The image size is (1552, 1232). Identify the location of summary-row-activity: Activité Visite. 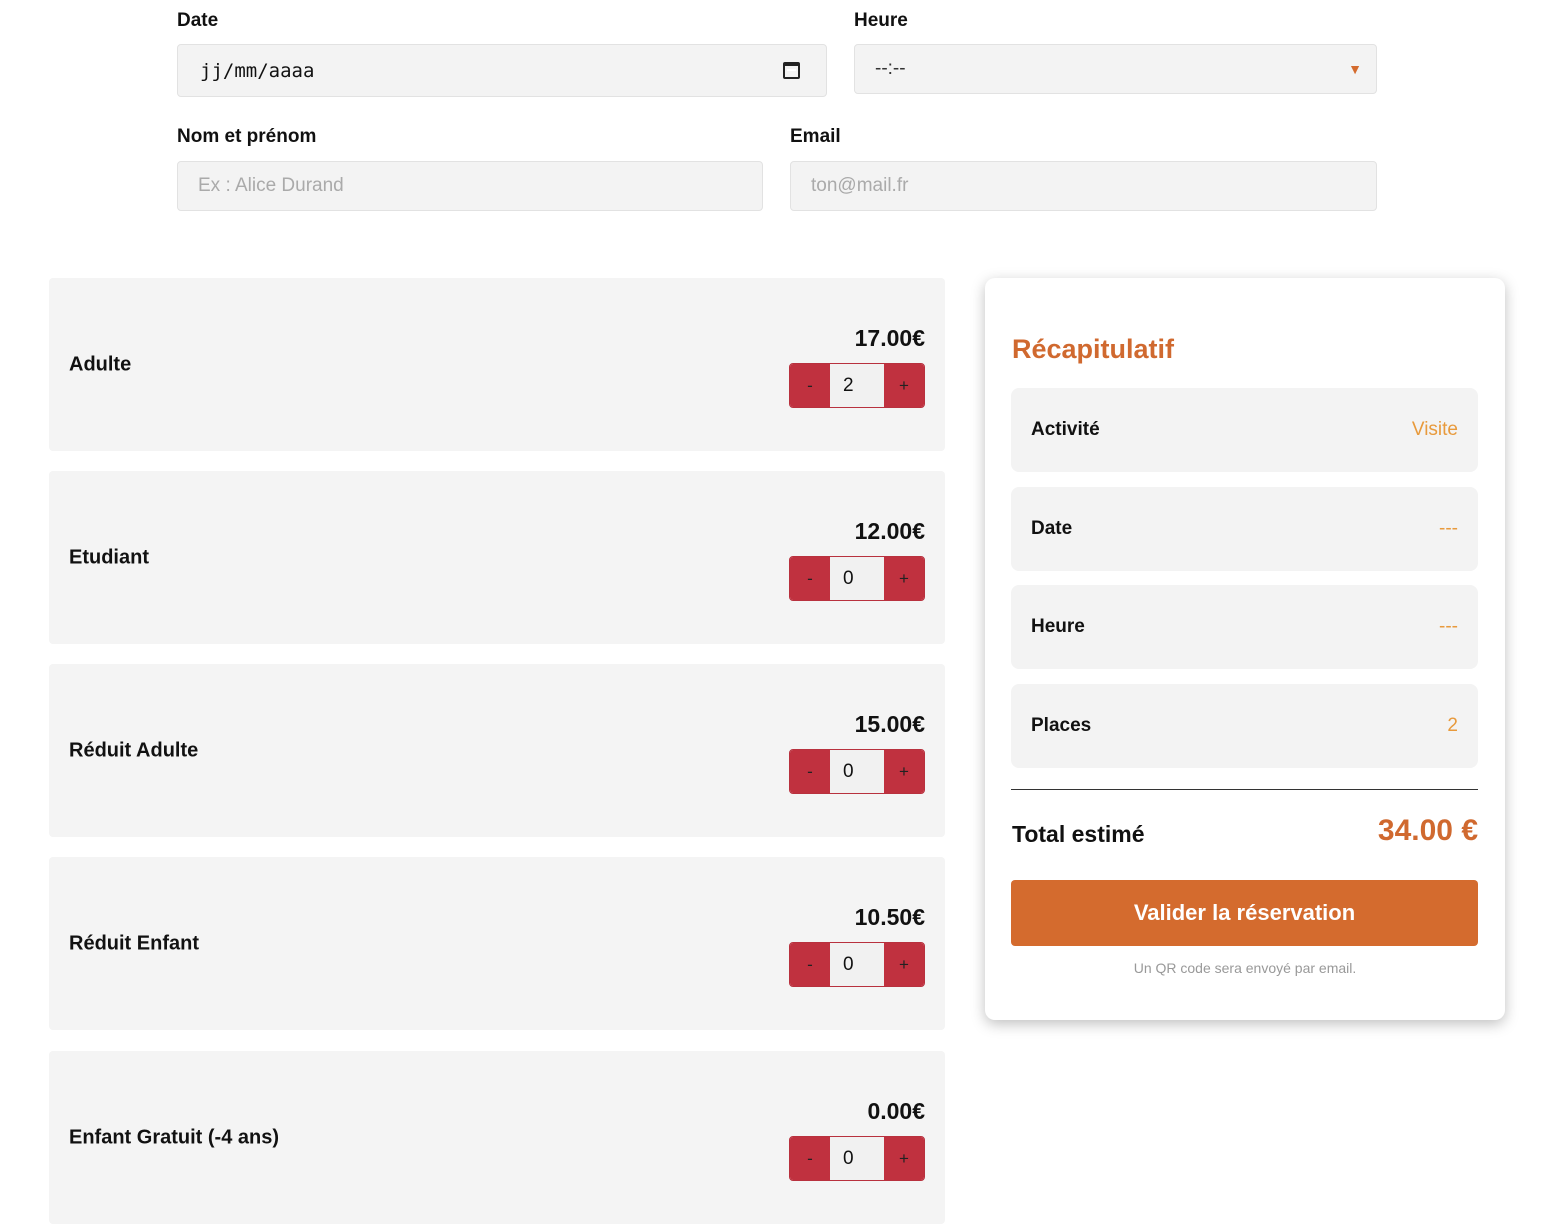
(1244, 430).